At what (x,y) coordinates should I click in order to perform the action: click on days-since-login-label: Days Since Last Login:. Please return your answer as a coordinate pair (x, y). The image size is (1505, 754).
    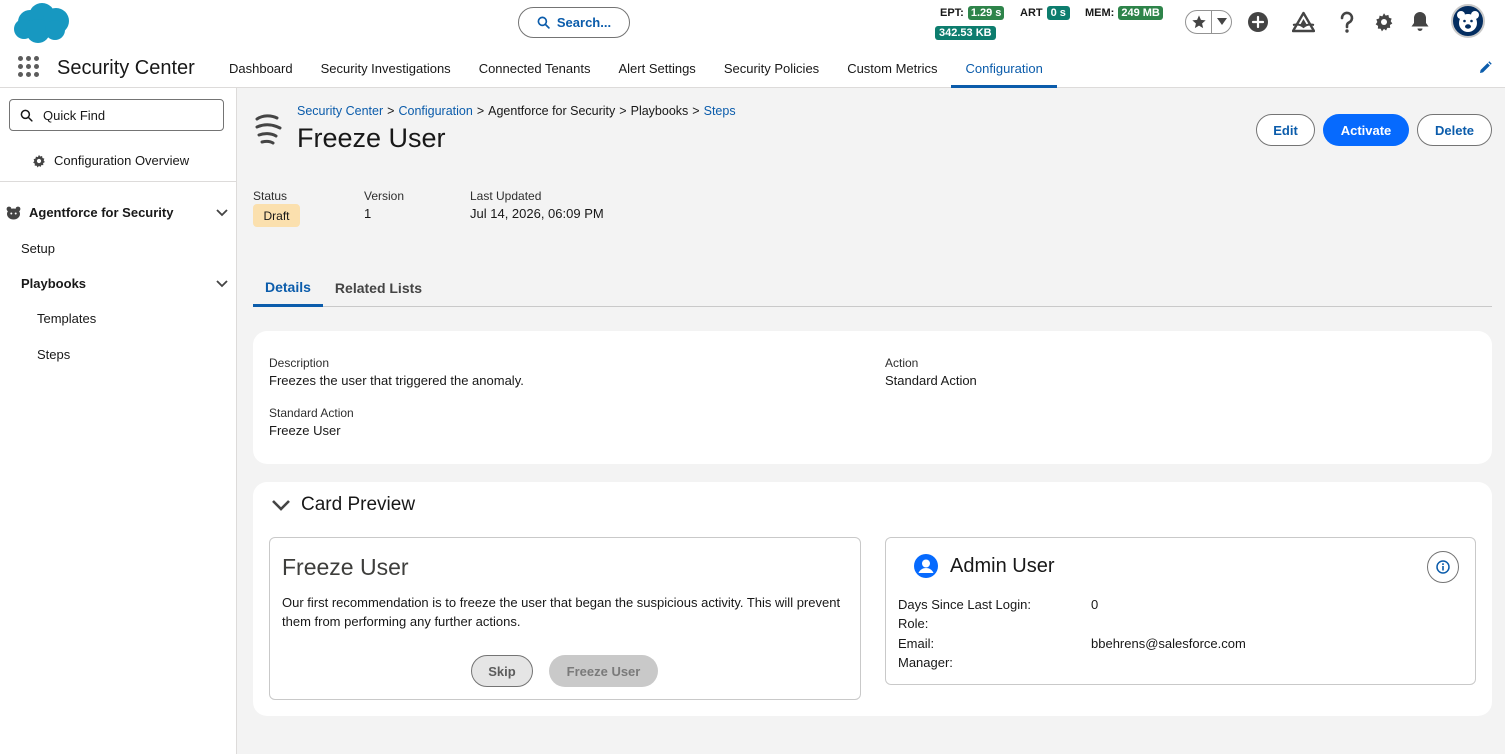
    Looking at the image, I should click on (964, 604).